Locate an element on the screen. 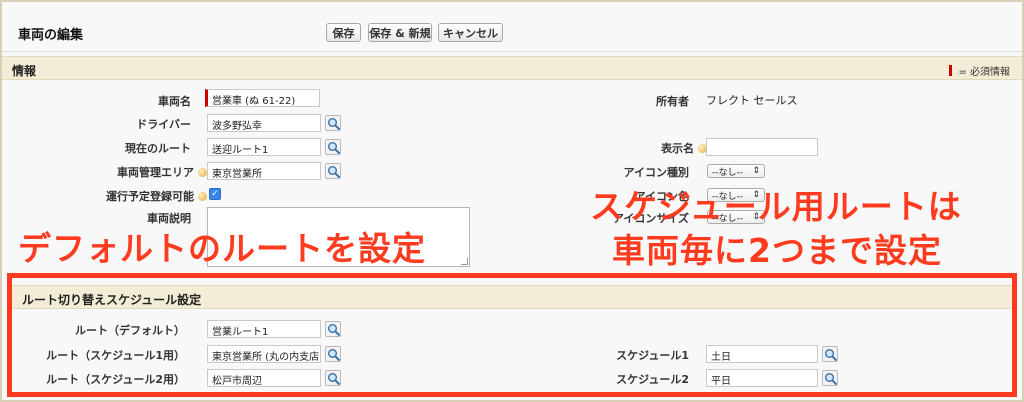  icon-type-label: アイコン種別 is located at coordinates (656, 172).